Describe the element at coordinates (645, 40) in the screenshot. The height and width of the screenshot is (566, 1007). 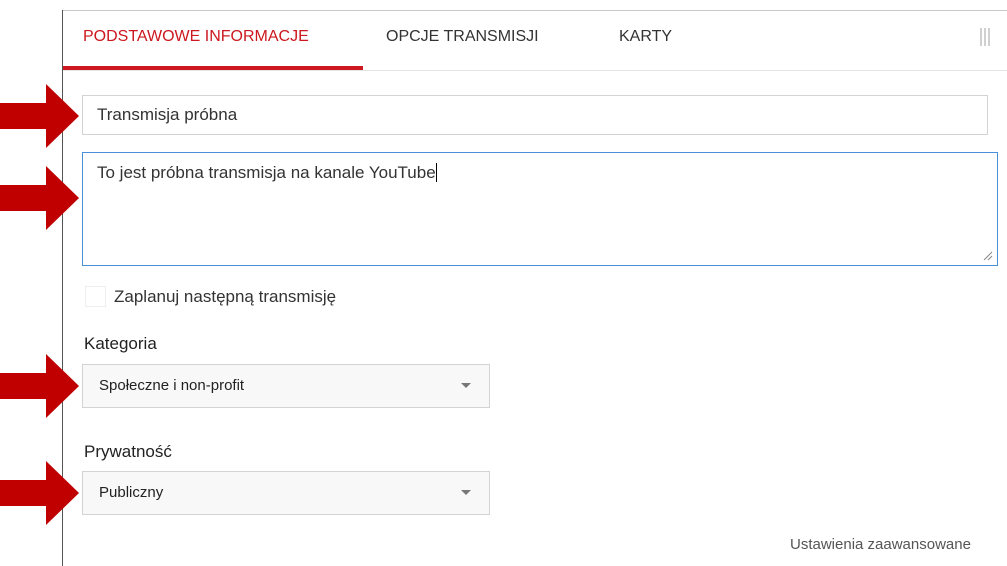
I see `tab-cards: KARTY` at that location.